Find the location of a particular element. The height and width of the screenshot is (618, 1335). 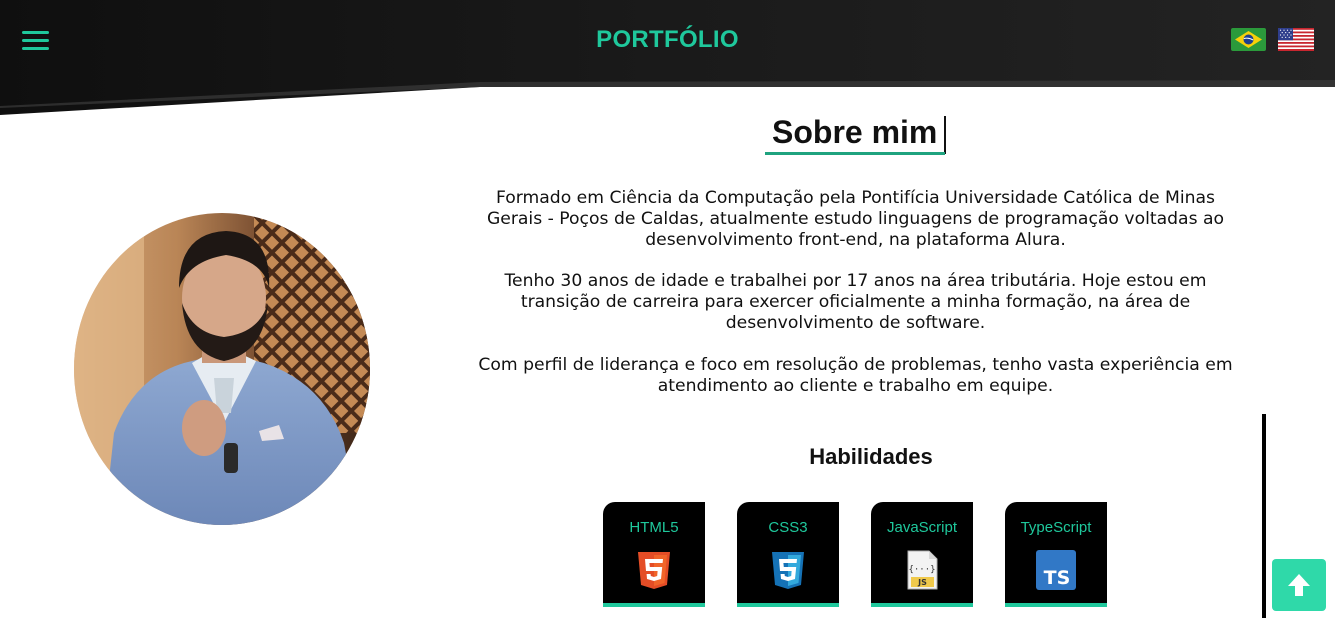

typescript-icon: TS is located at coordinates (1056, 572).